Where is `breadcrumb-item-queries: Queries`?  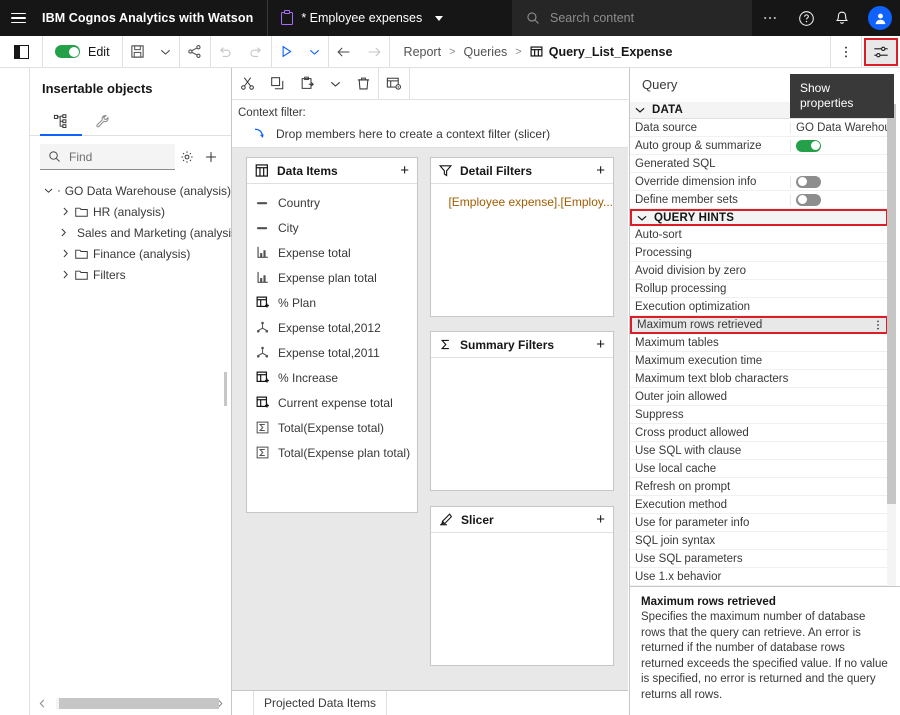 breadcrumb-item-queries: Queries is located at coordinates (486, 52).